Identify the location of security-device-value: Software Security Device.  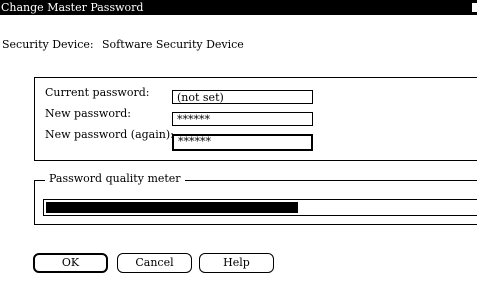
(173, 44).